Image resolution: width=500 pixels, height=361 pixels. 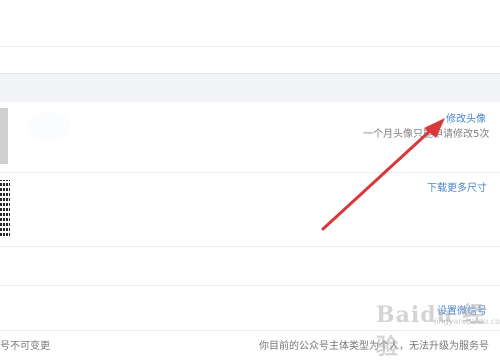 What do you see at coordinates (426, 134) in the screenshot?
I see `avatar-change-hint: 一个月头像只能申请修改5次` at bounding box center [426, 134].